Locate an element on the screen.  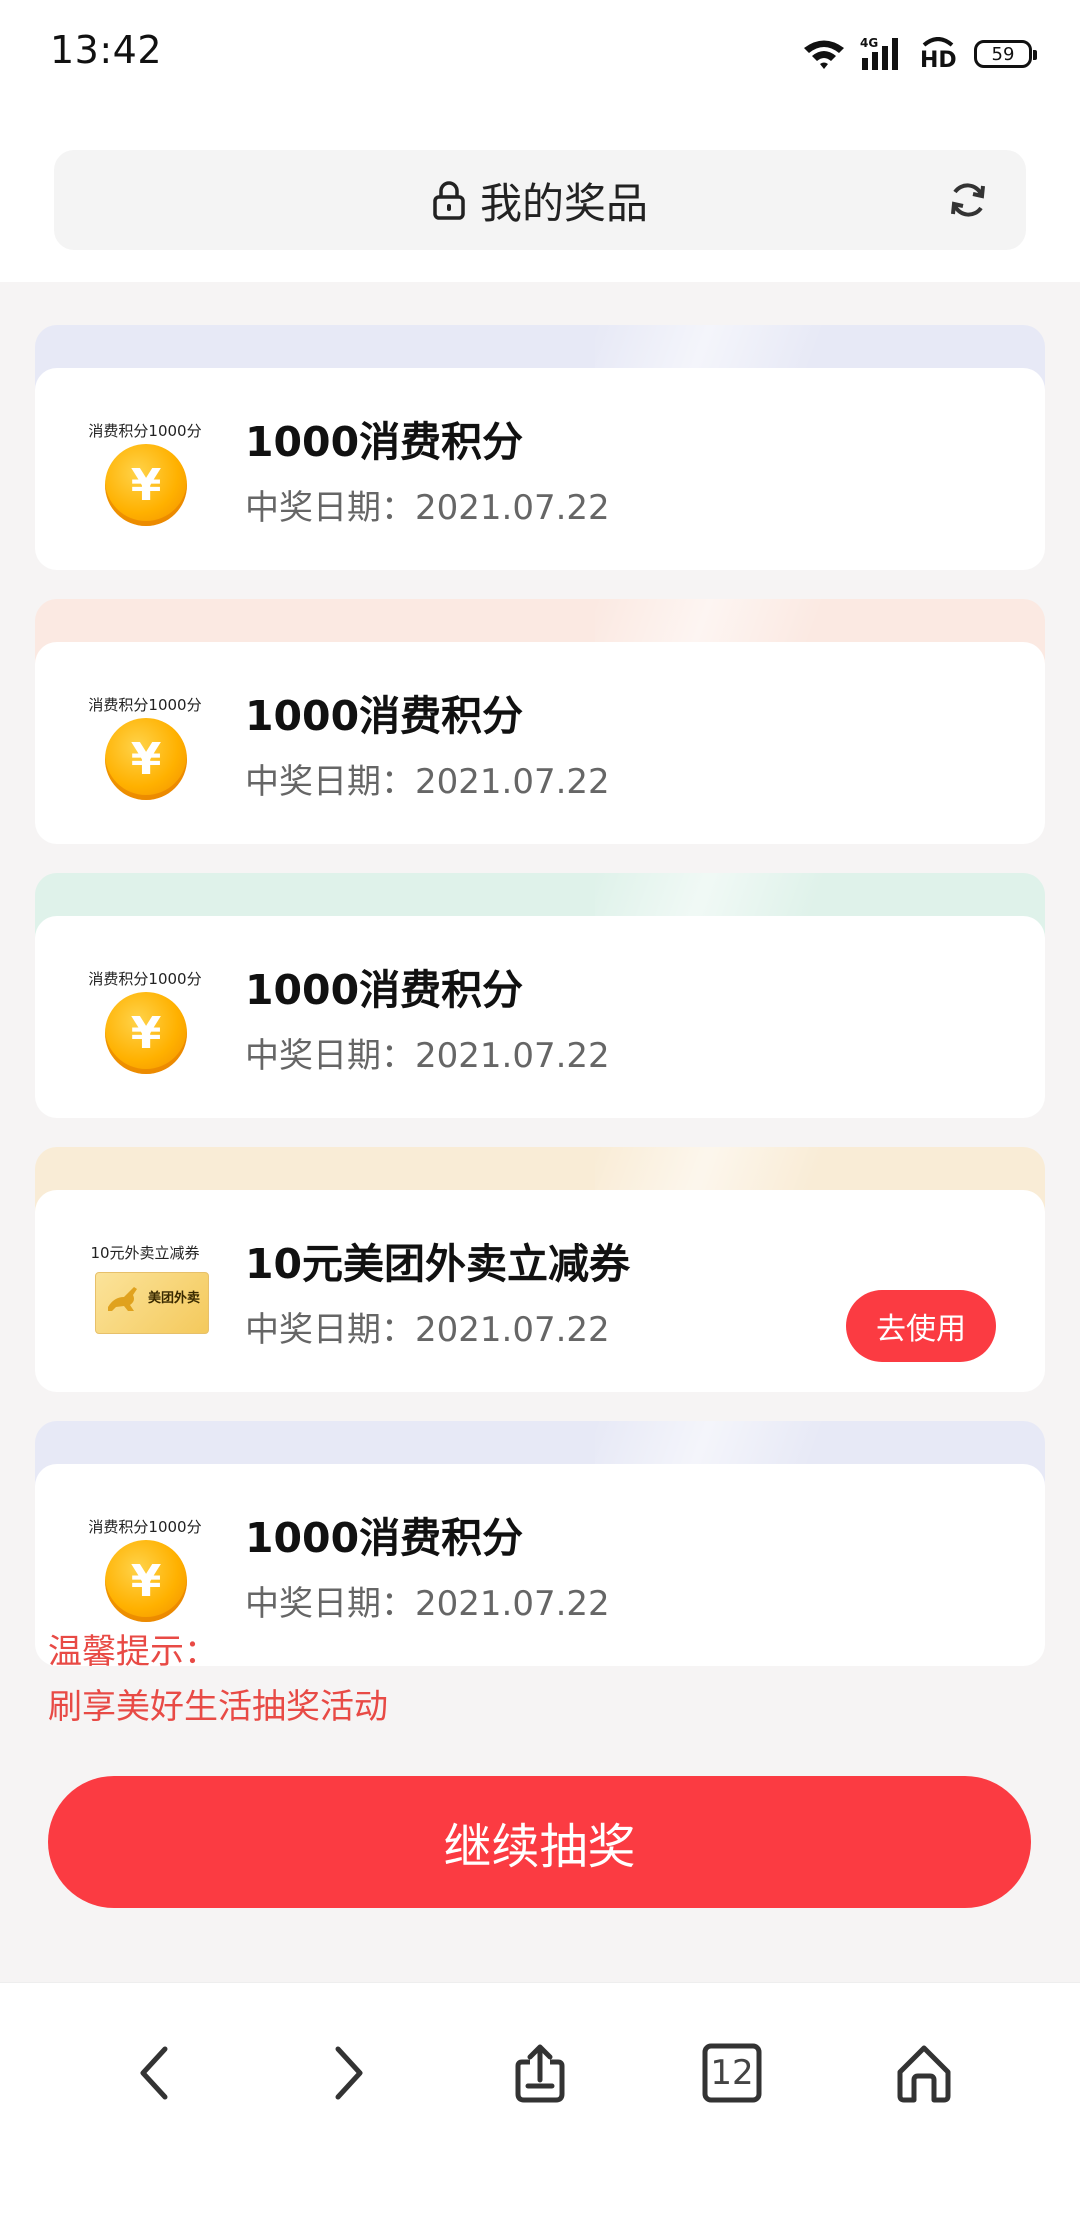
chevron-left-icon is located at coordinates (154, 2073).